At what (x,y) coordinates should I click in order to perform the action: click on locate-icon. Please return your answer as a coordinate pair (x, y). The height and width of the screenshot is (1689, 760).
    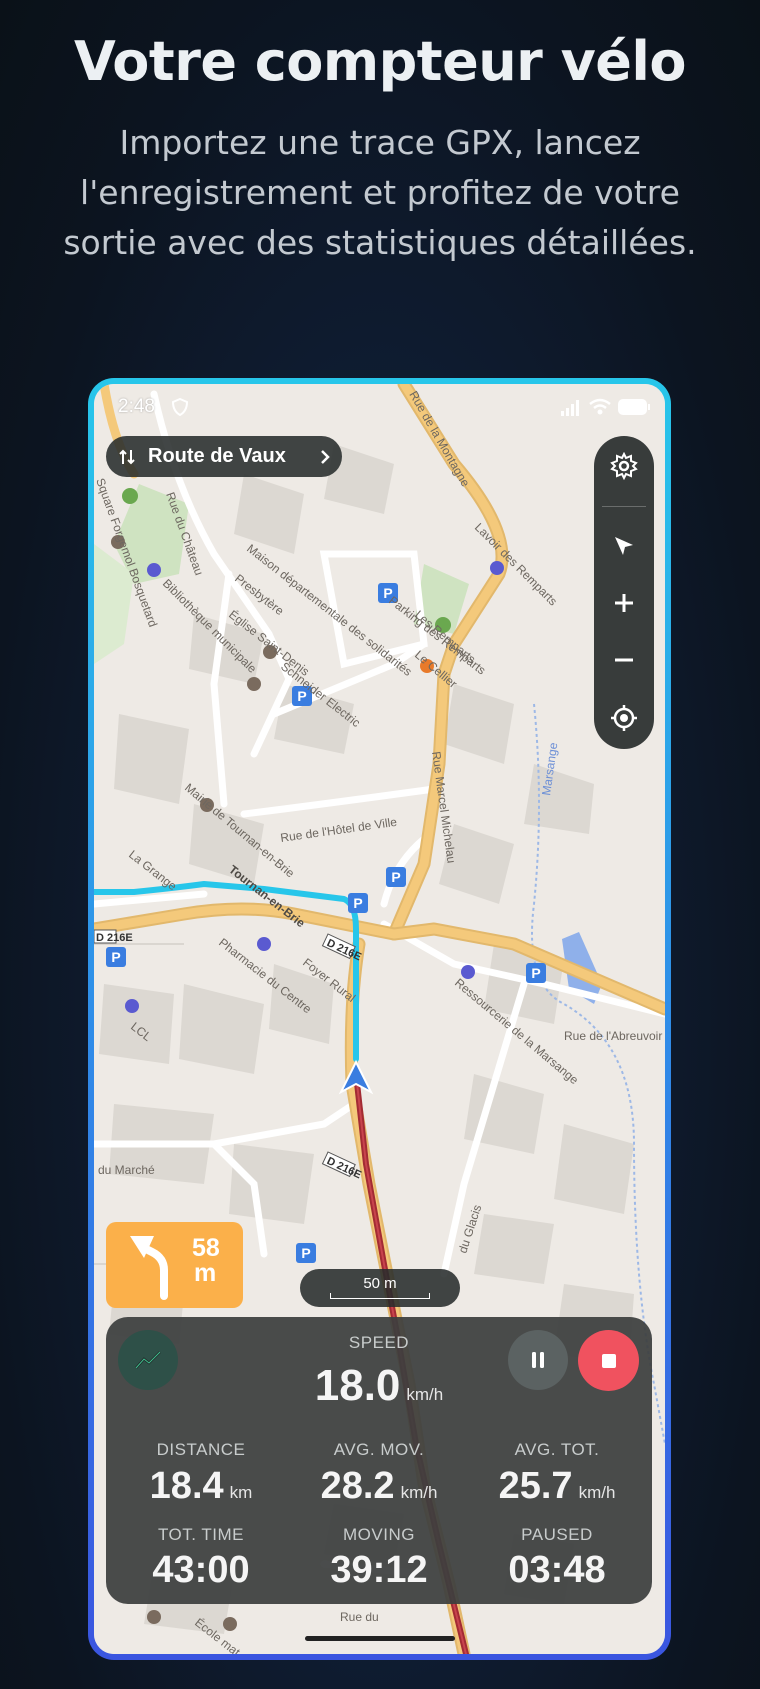
    Looking at the image, I should click on (624, 718).